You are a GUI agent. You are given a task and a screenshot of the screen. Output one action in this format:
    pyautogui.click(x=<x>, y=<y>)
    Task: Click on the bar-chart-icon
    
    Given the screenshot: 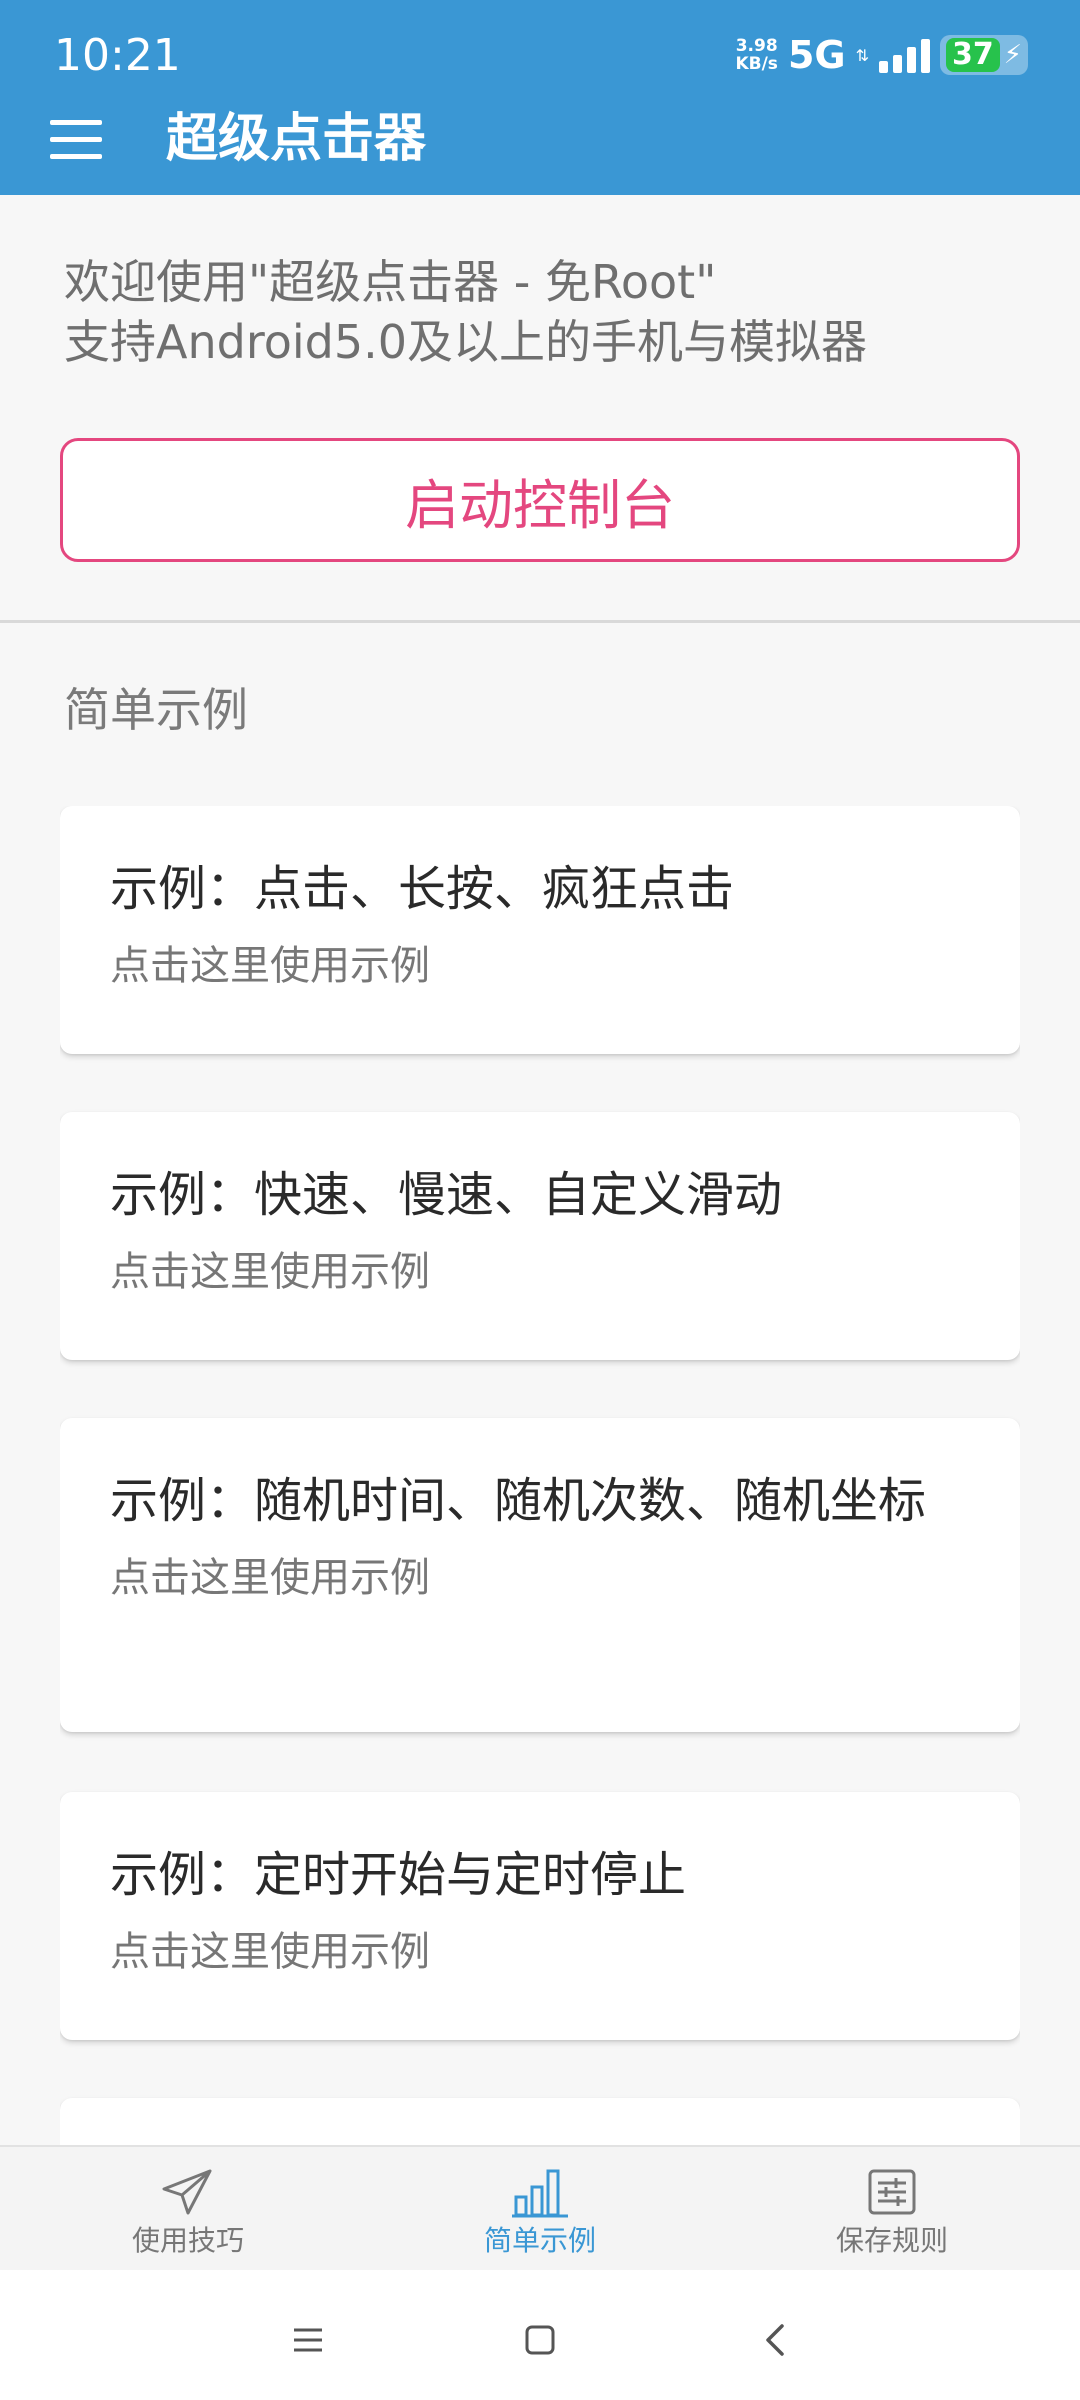 What is the action you would take?
    pyautogui.click(x=540, y=2193)
    